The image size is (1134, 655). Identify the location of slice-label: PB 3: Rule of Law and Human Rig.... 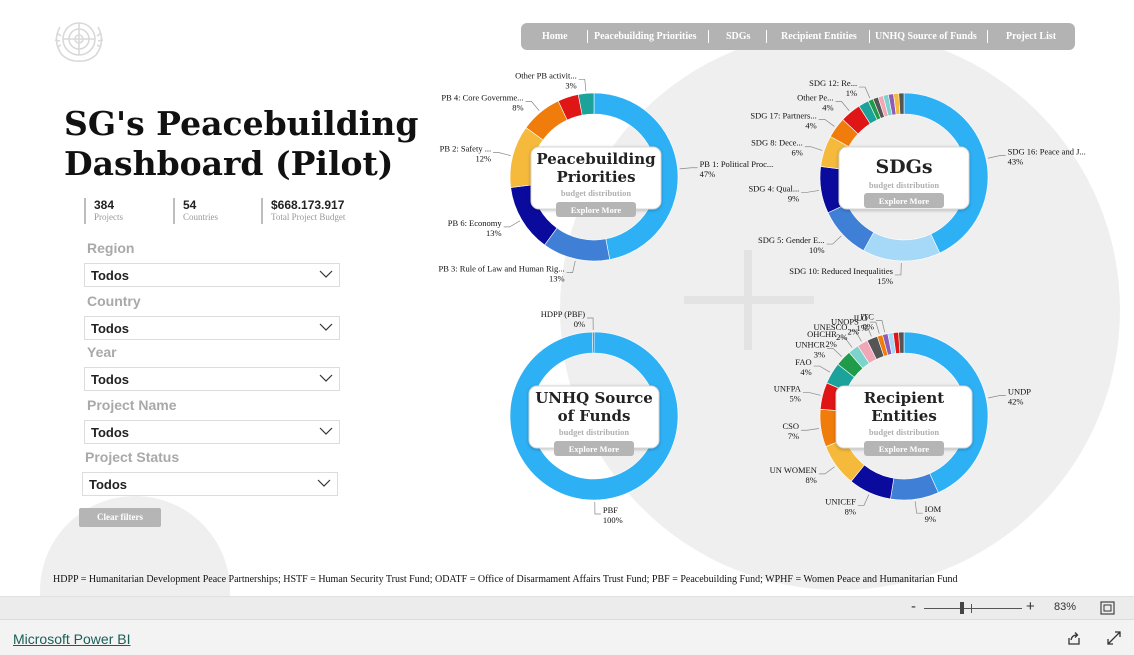
(502, 269).